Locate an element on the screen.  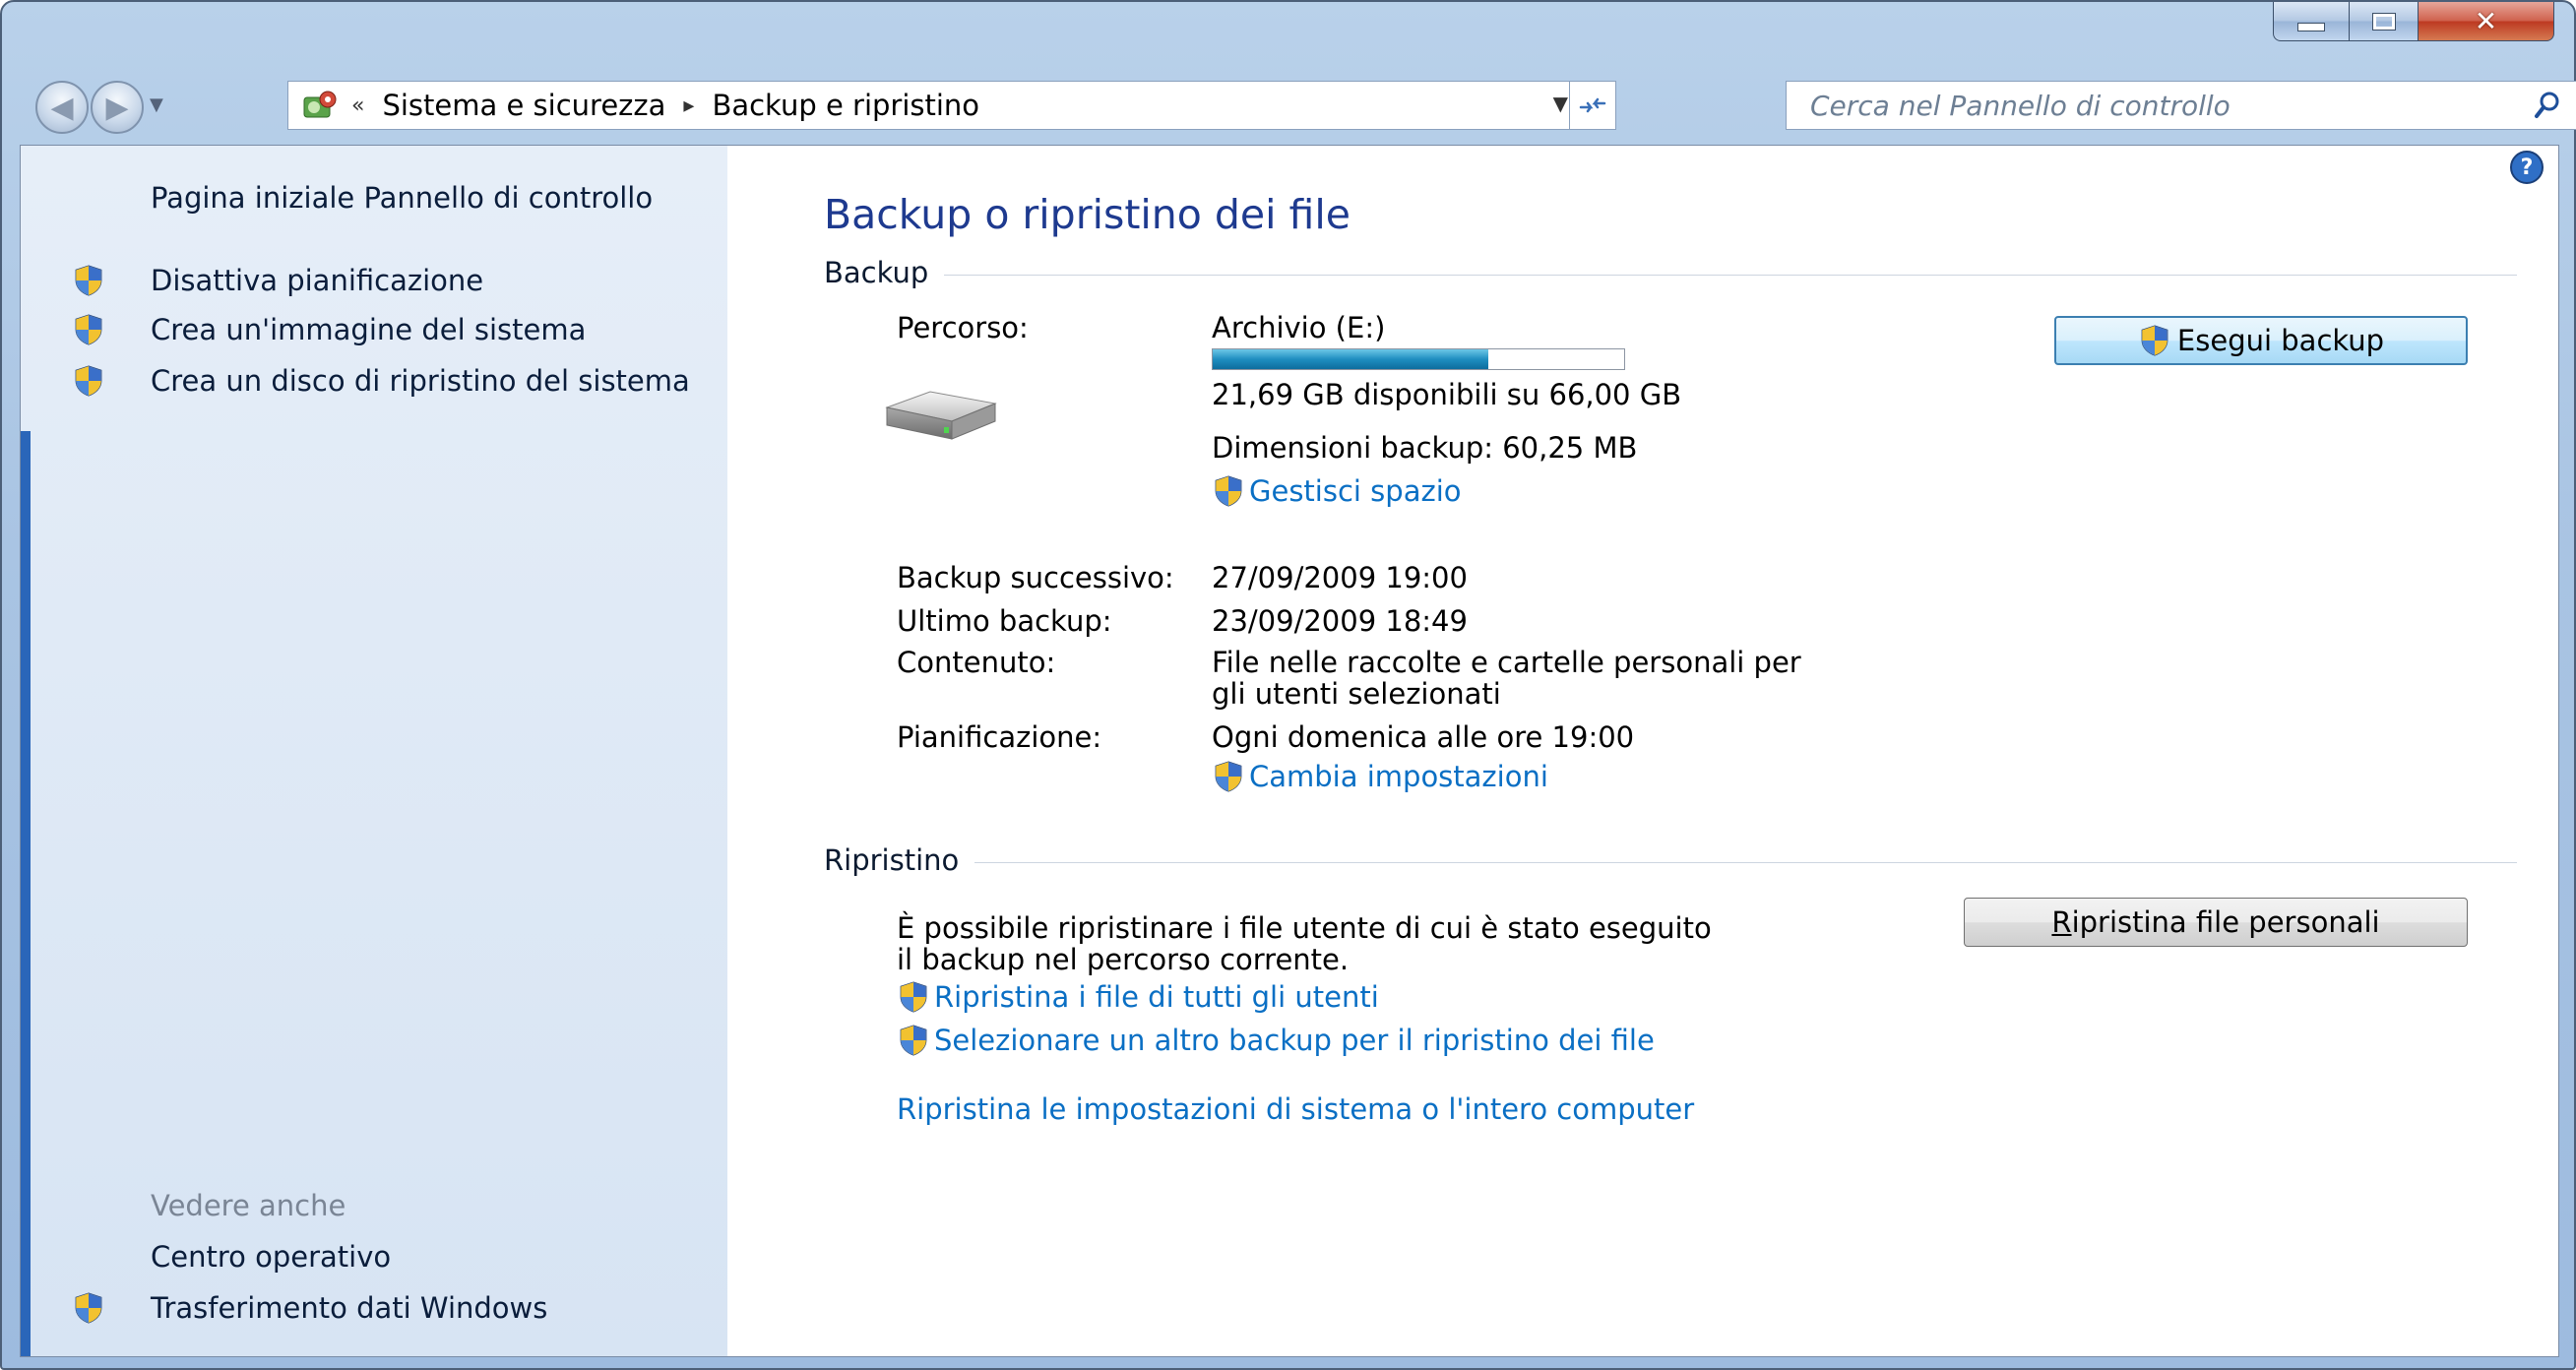
manage-space-link: Gestisci spazio is located at coordinates (1337, 491).